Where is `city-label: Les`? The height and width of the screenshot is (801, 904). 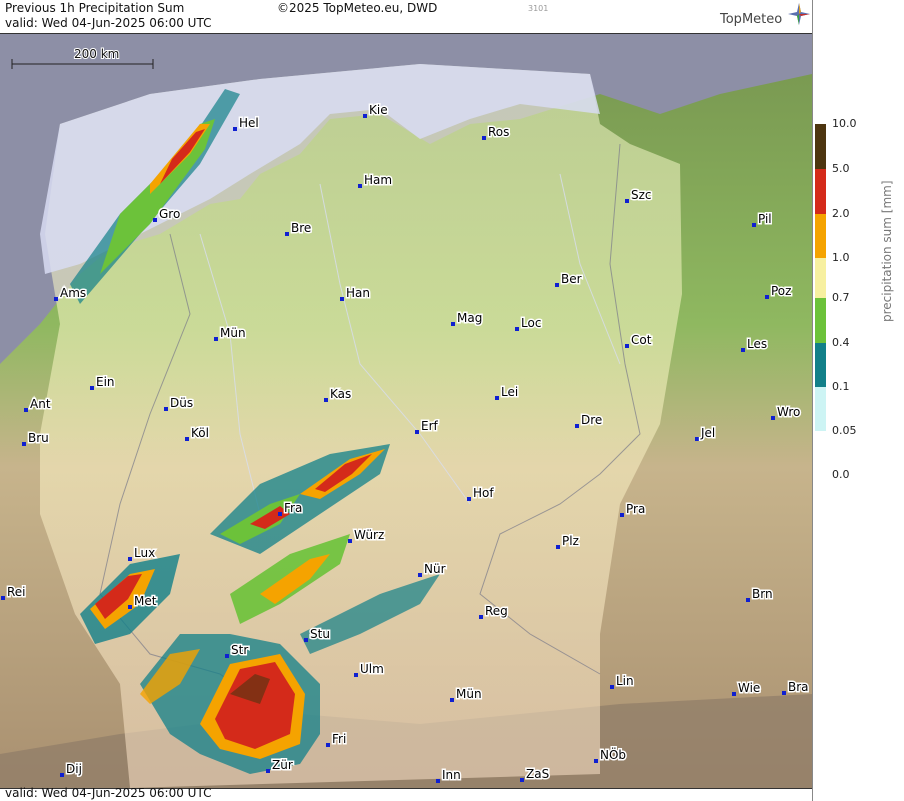 city-label: Les is located at coordinates (757, 344).